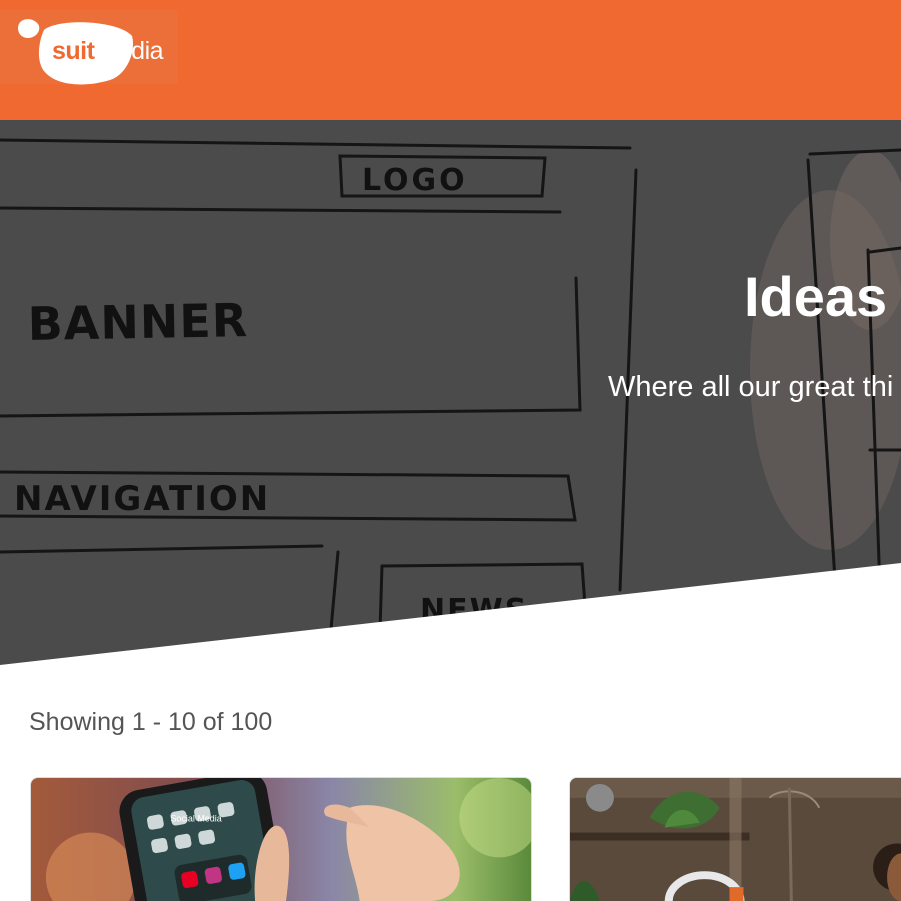 This screenshot has height=901, width=901. I want to click on post-card, so click(735, 839).